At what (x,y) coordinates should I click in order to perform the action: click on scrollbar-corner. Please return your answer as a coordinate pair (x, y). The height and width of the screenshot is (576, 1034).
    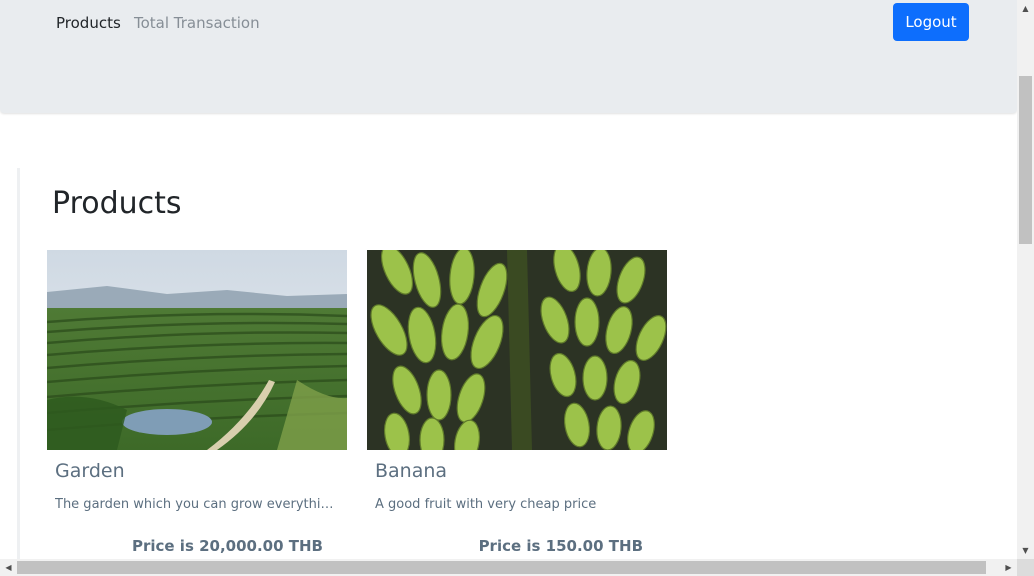
    Looking at the image, I should click on (1025, 567).